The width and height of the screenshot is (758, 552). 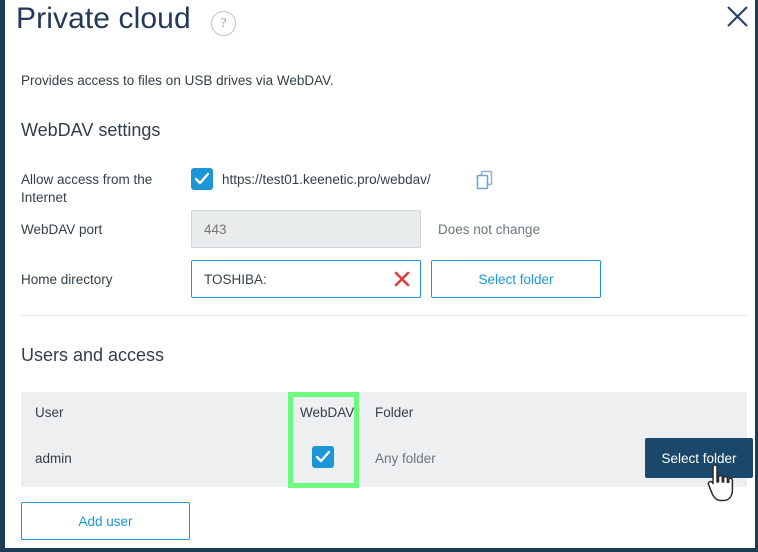 I want to click on section-divider, so click(x=384, y=315).